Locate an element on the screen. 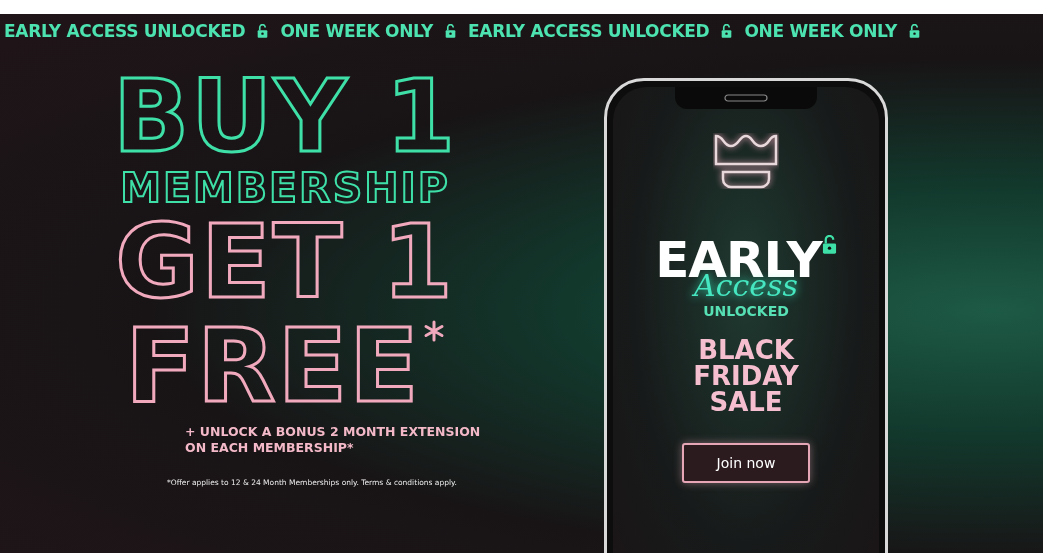 The height and width of the screenshot is (553, 1043). offer-text: + UNLOCK A BONUS 2 MONTH EXTENSION is located at coordinates (333, 431).